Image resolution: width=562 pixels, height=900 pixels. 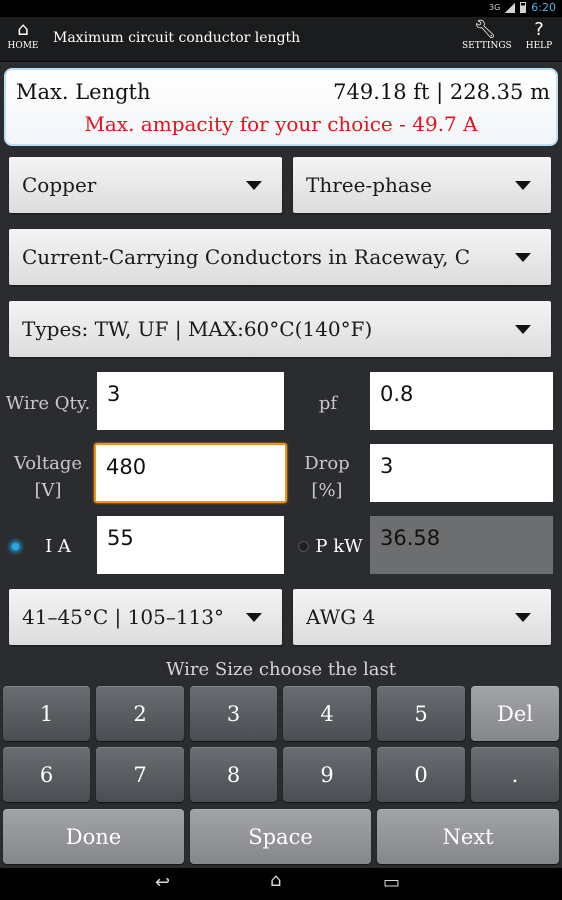 I want to click on pf-label: pf, so click(x=328, y=403).